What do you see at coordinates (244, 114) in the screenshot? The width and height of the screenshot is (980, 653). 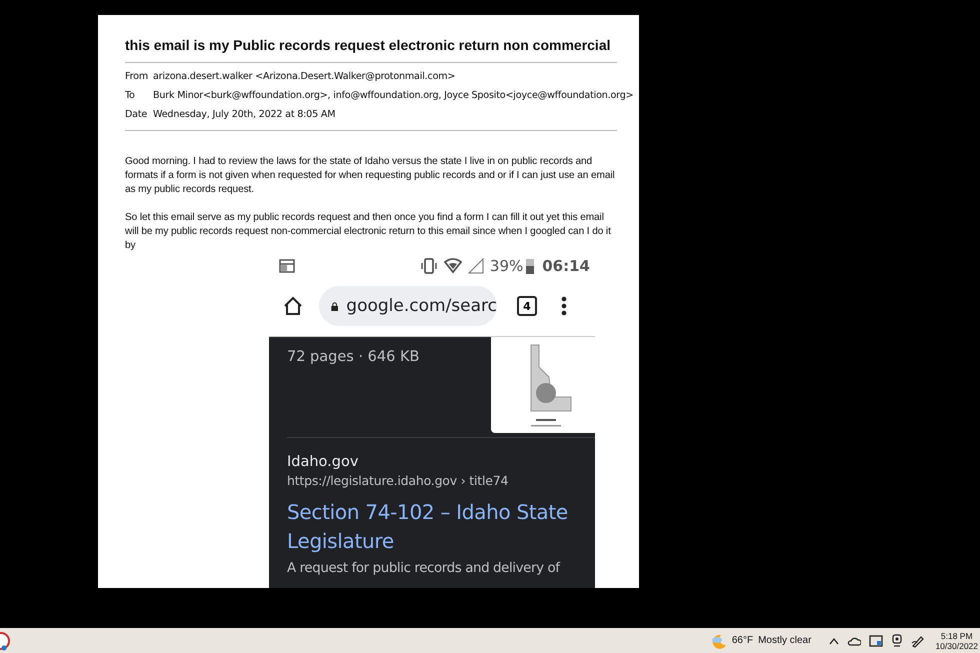 I see `header-value: Wednesday, July 20th, 2022 at 8:05 AM` at bounding box center [244, 114].